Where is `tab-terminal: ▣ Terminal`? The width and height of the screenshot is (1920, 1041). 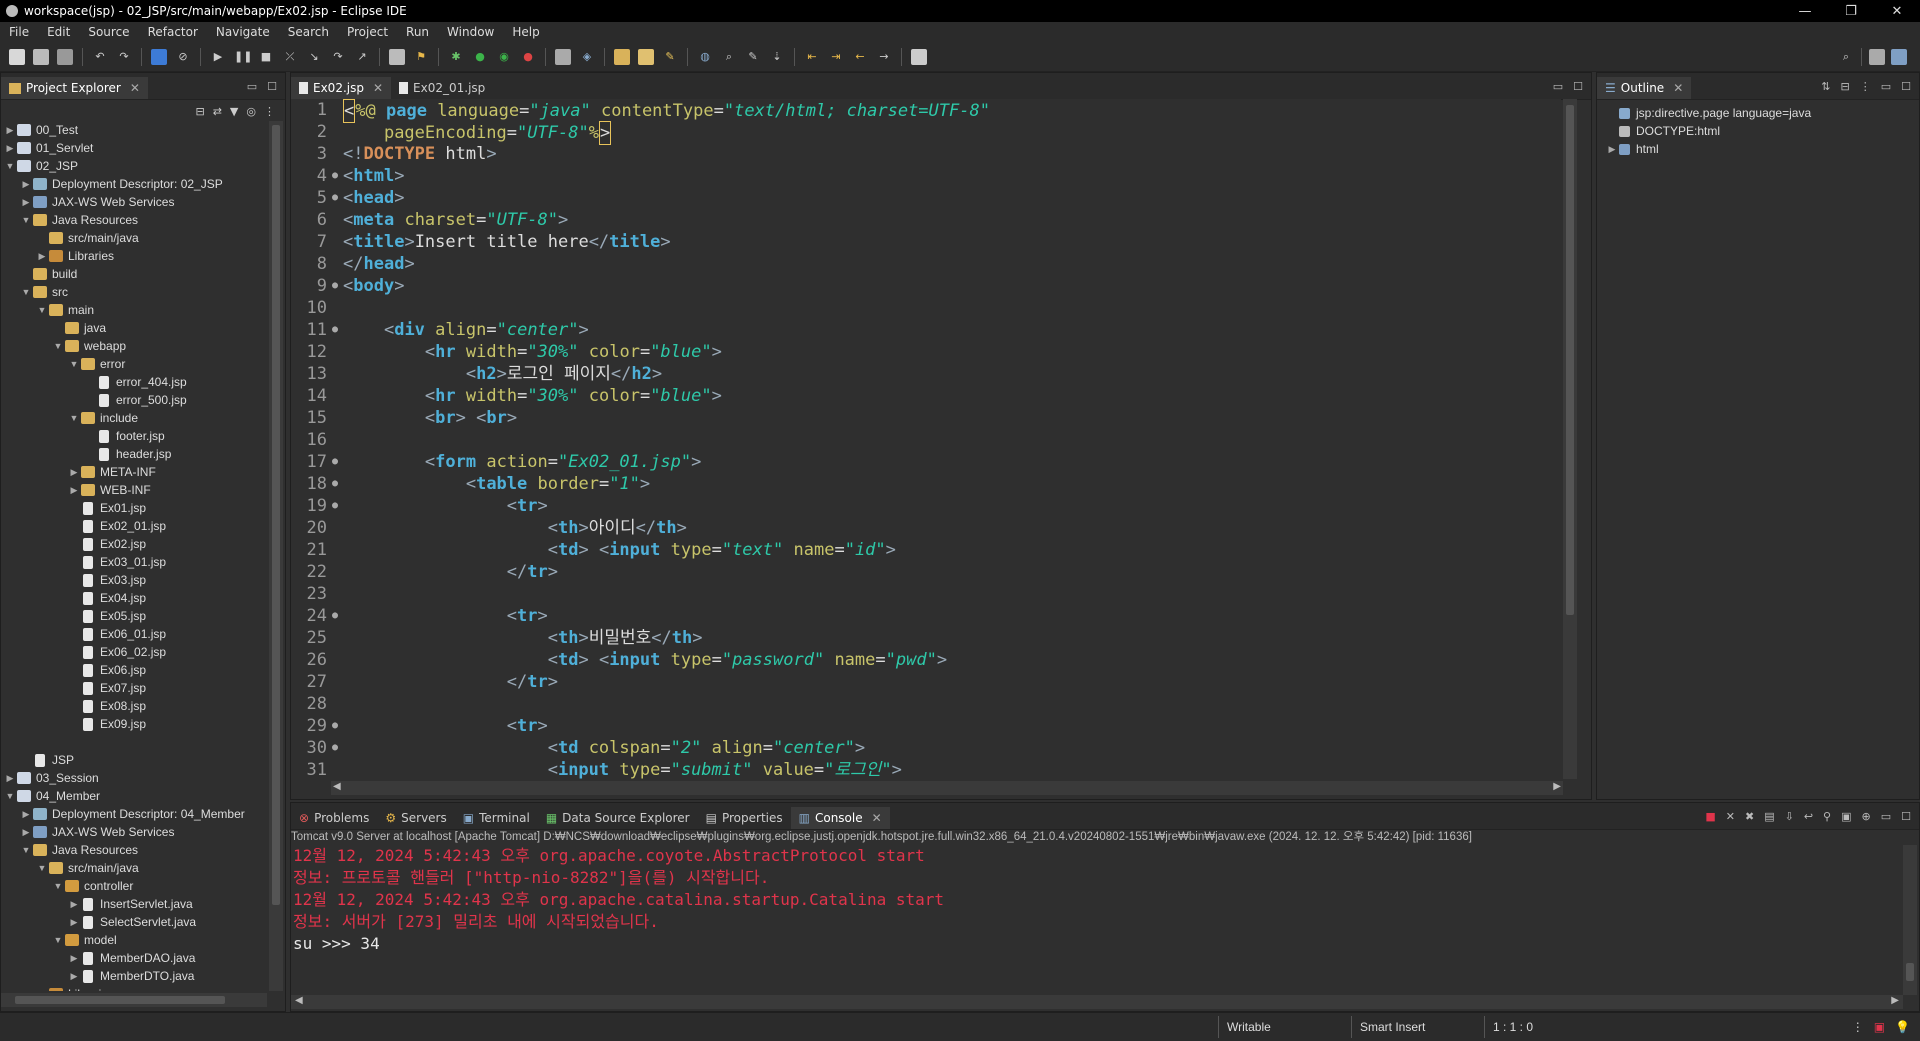
tab-terminal: ▣ Terminal is located at coordinates (496, 818).